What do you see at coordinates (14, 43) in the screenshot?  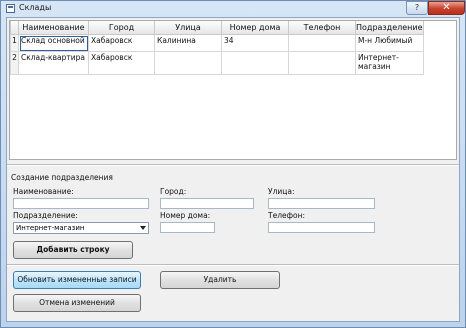 I see `row-number: 1` at bounding box center [14, 43].